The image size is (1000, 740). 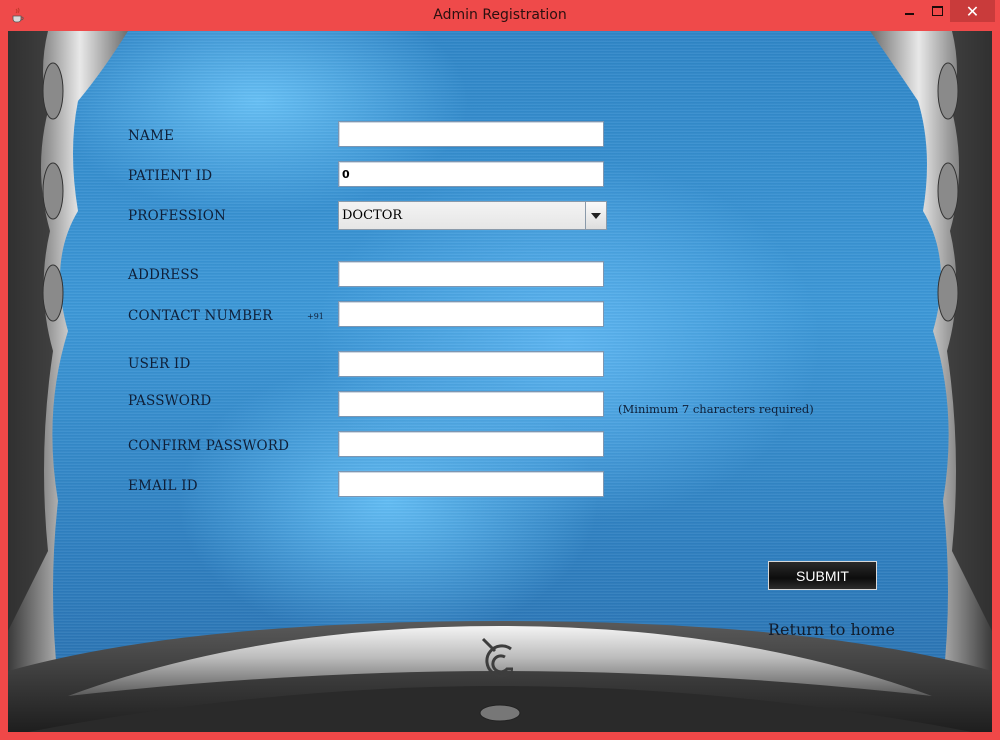 I want to click on chevron-down-icon, so click(x=595, y=215).